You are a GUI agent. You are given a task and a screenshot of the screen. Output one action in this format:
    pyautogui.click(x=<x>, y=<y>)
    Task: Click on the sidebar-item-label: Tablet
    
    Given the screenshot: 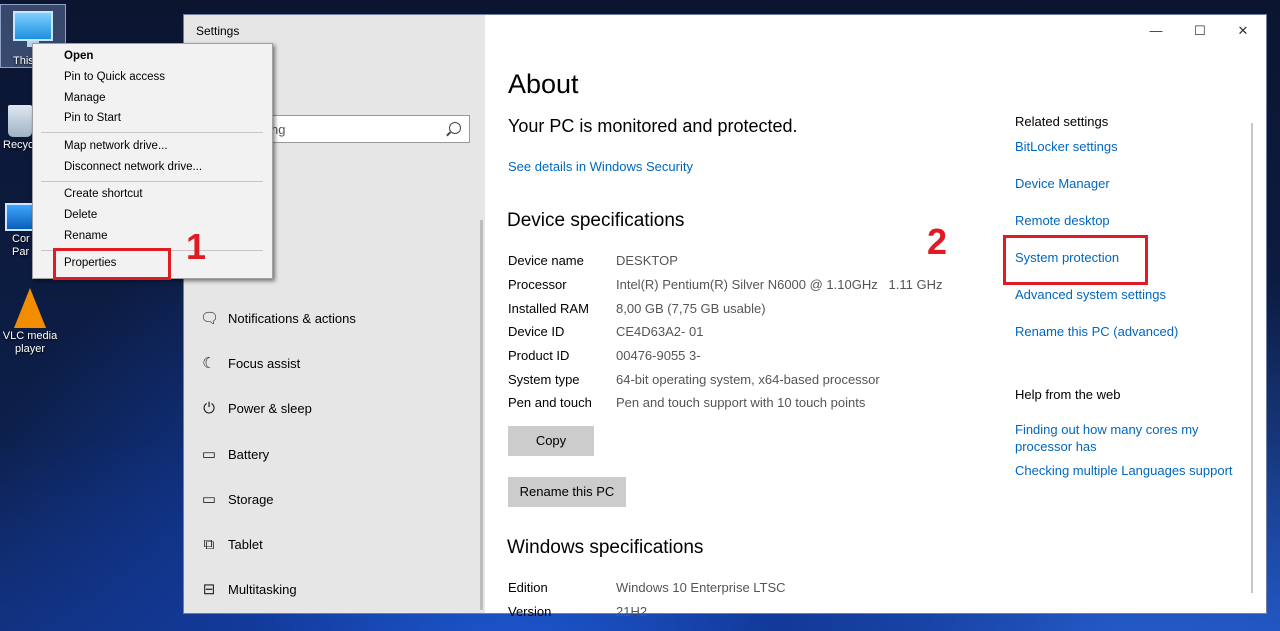 What is the action you would take?
    pyautogui.click(x=245, y=544)
    